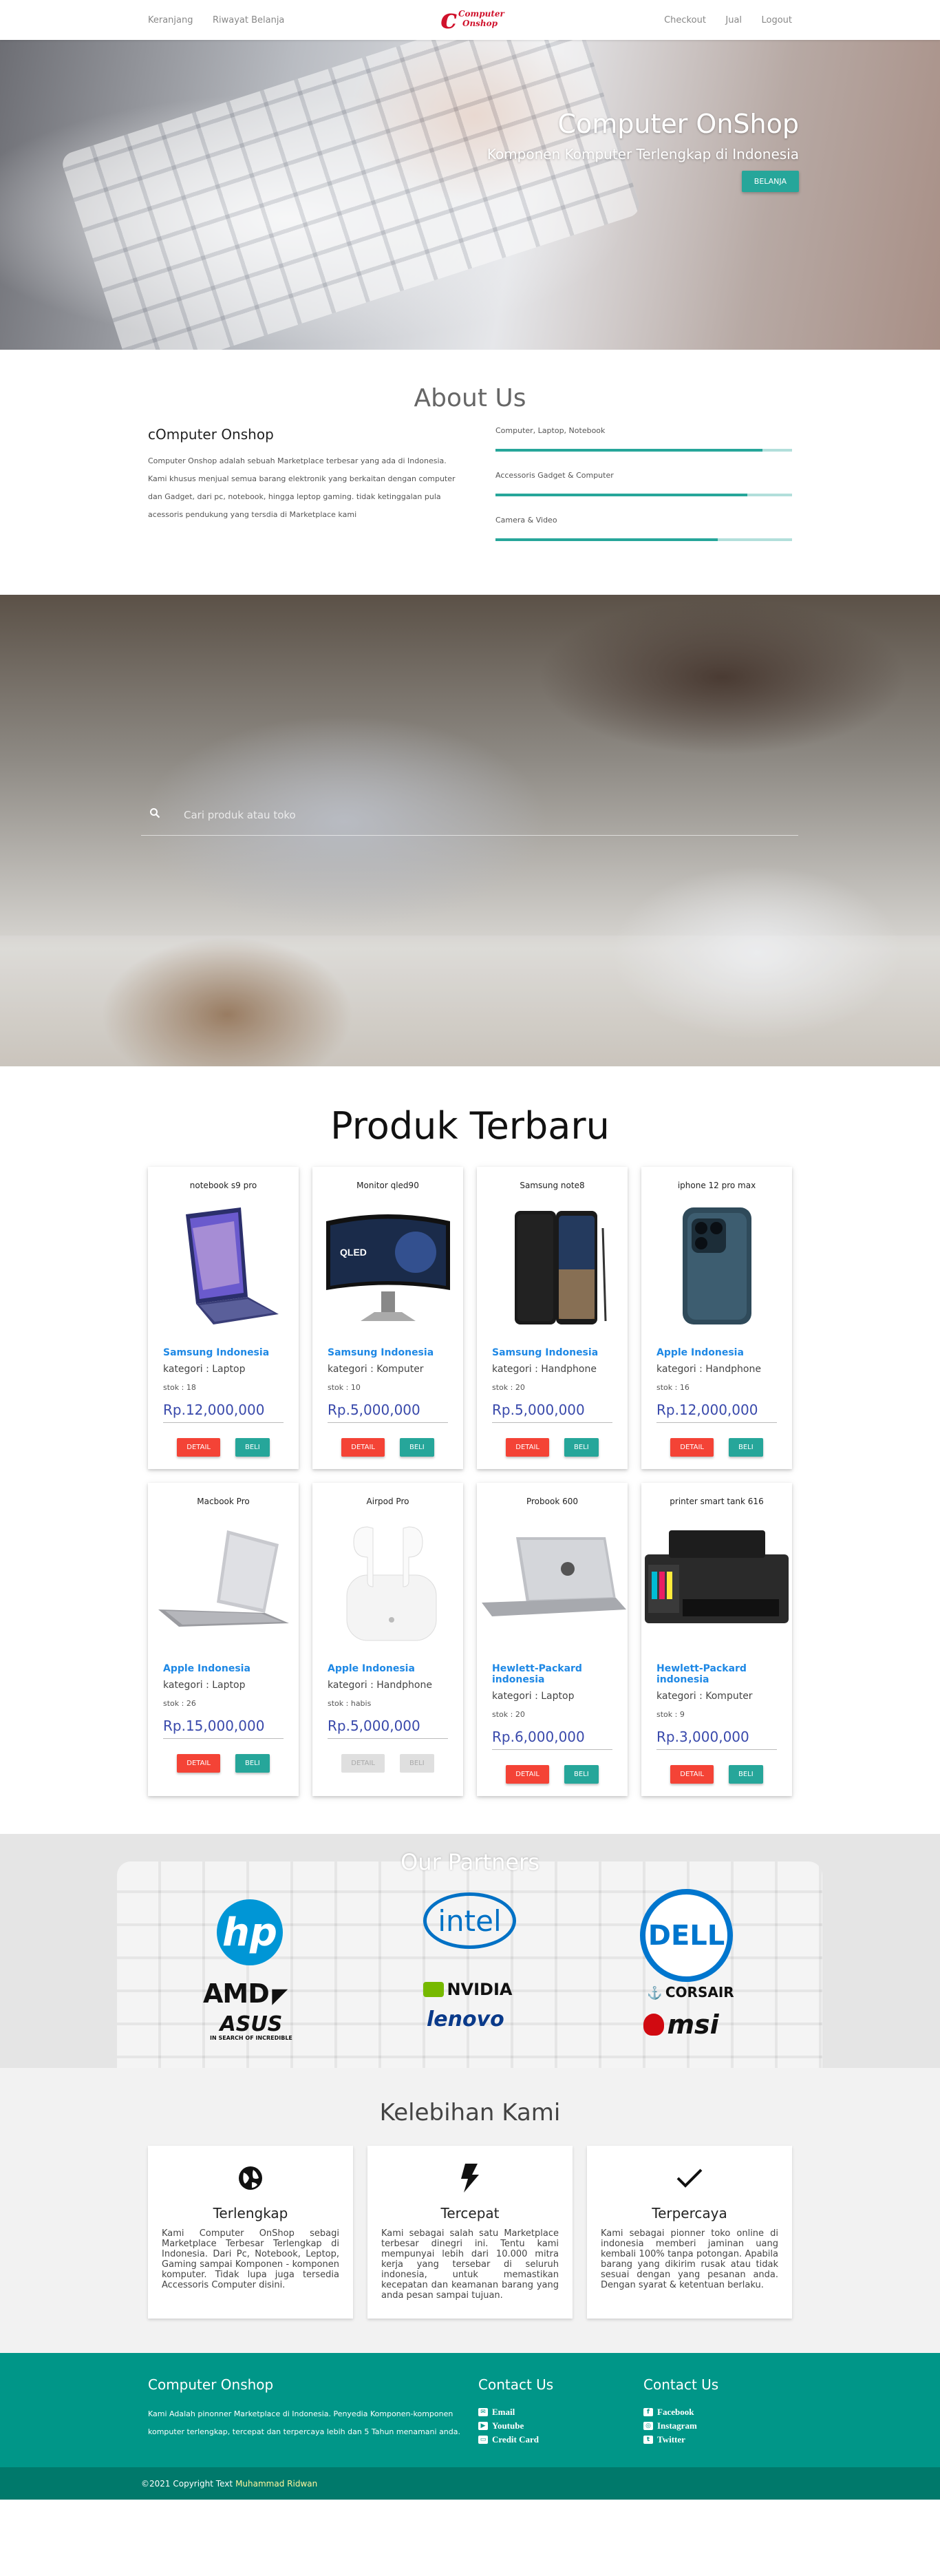 The height and width of the screenshot is (2576, 940). What do you see at coordinates (159, 815) in the screenshot?
I see `search-icon` at bounding box center [159, 815].